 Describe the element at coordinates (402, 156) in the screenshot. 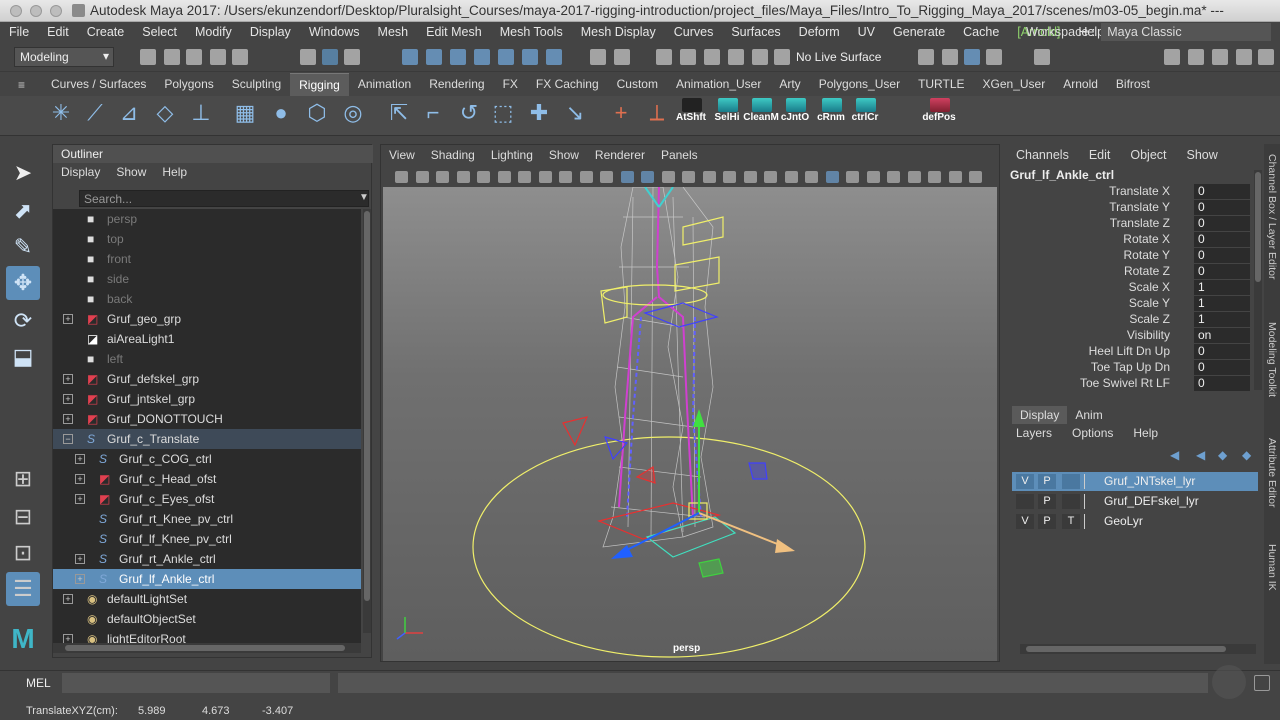

I see `viewport-menu-view: View` at that location.